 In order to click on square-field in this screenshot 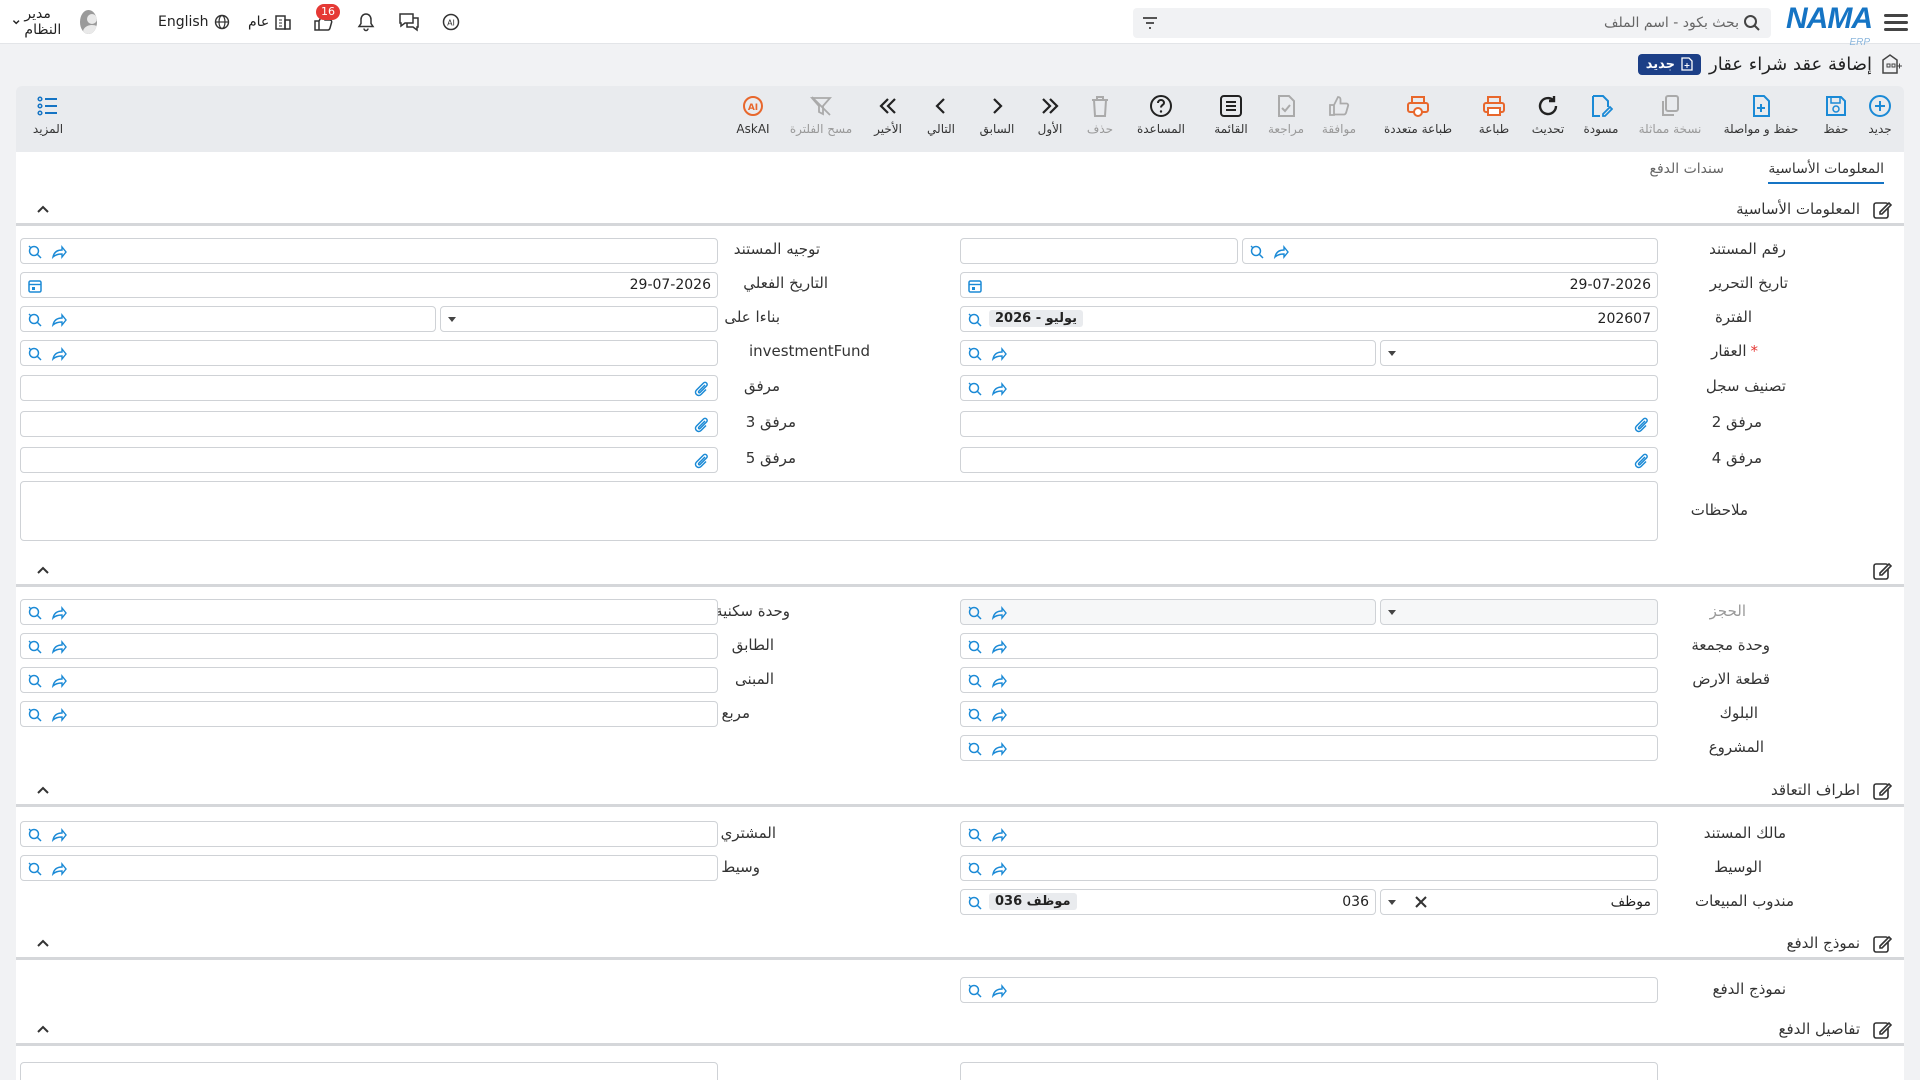, I will do `click(369, 714)`.